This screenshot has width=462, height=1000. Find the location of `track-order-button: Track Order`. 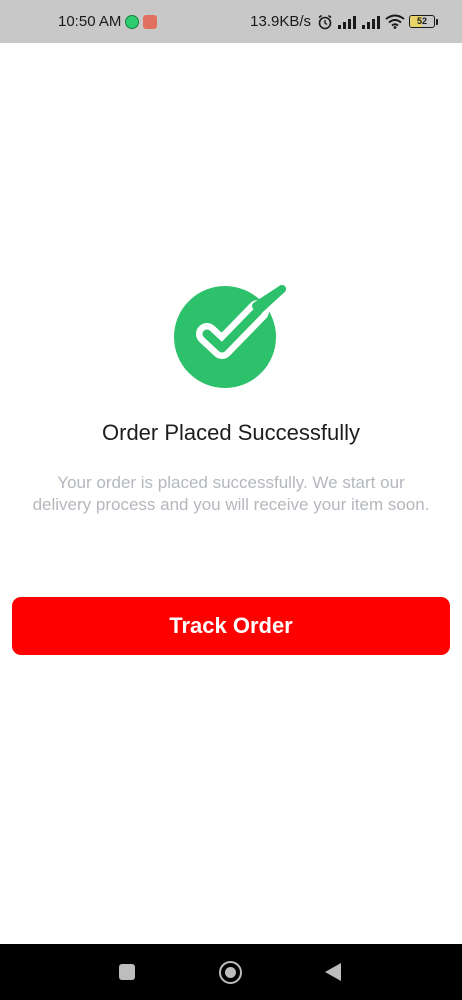

track-order-button: Track Order is located at coordinates (231, 626).